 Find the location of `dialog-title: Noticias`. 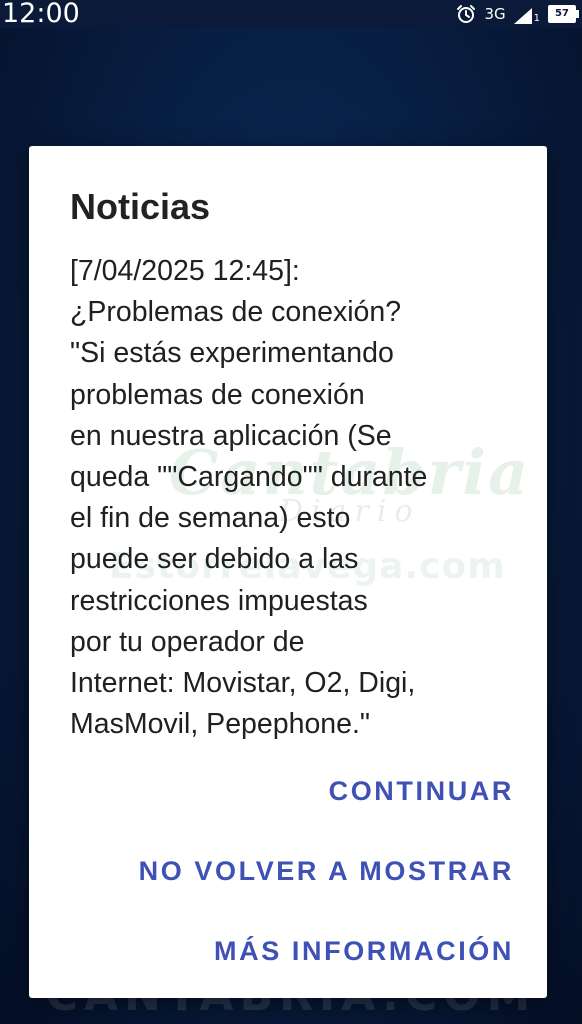

dialog-title: Noticias is located at coordinates (140, 206).